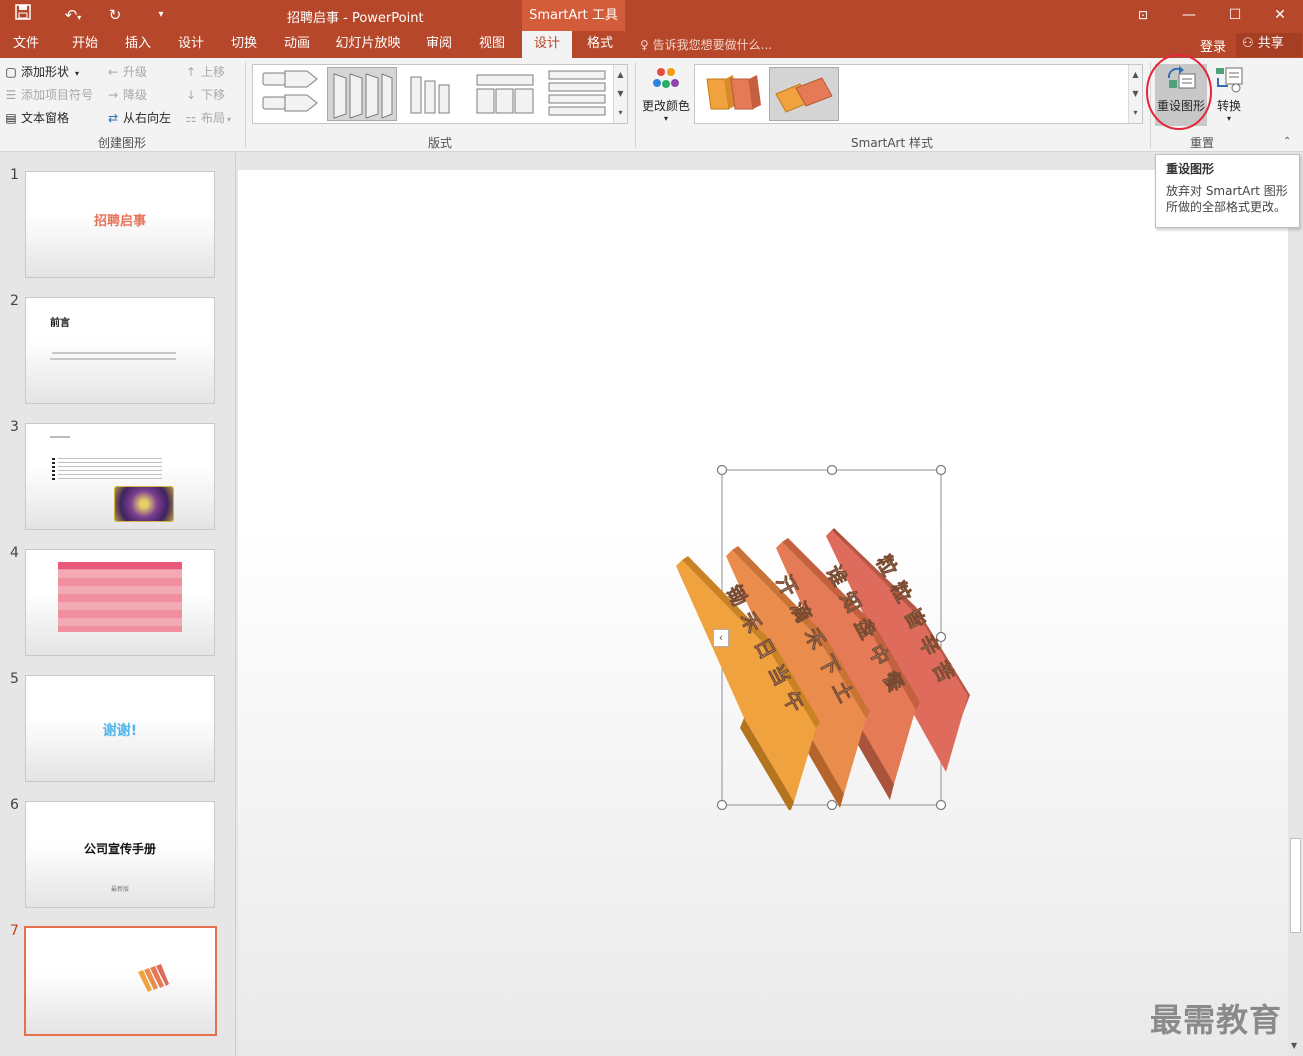 The width and height of the screenshot is (1303, 1056). I want to click on slide-thumbnail-2: 前言, so click(120, 350).